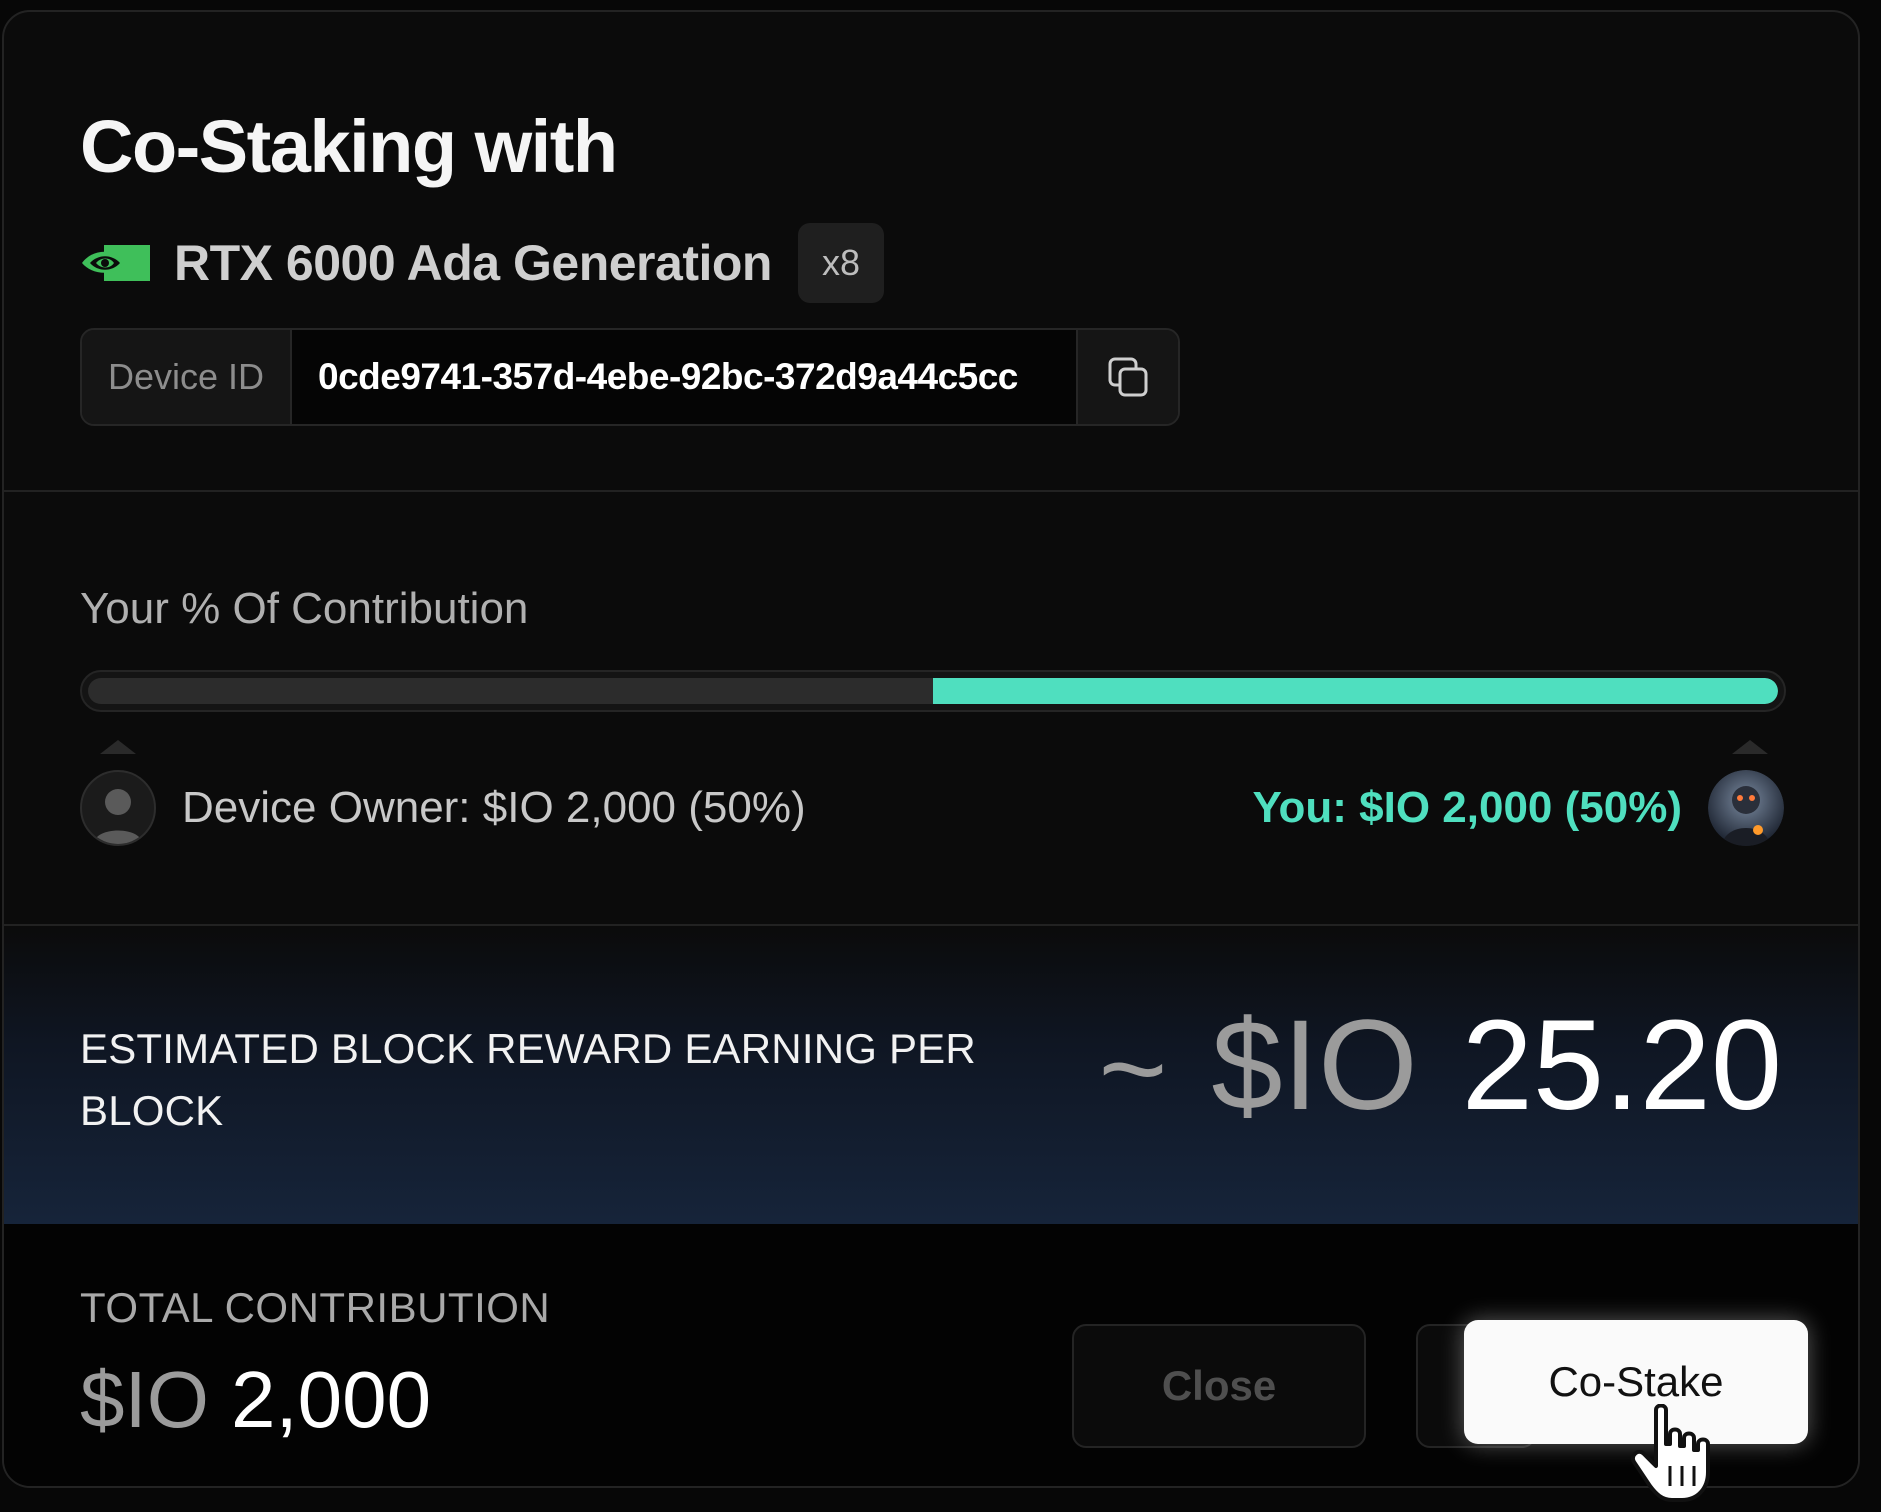 The image size is (1881, 1512). I want to click on copy-icon, so click(1128, 377).